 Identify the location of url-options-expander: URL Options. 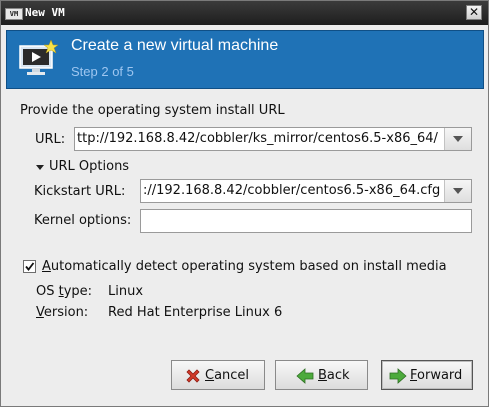
(89, 166).